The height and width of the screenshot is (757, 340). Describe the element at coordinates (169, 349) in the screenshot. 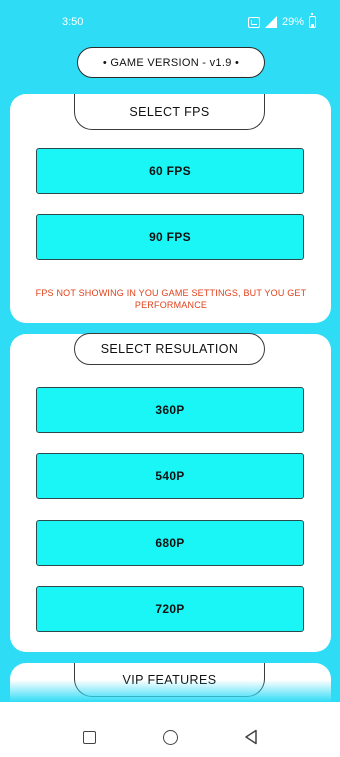

I see `resolution-section-title: SELECT RESULATION` at that location.